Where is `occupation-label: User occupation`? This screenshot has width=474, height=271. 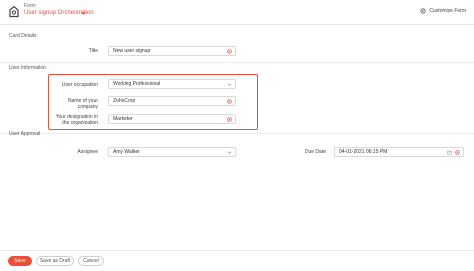
occupation-label: User occupation is located at coordinates (79, 85).